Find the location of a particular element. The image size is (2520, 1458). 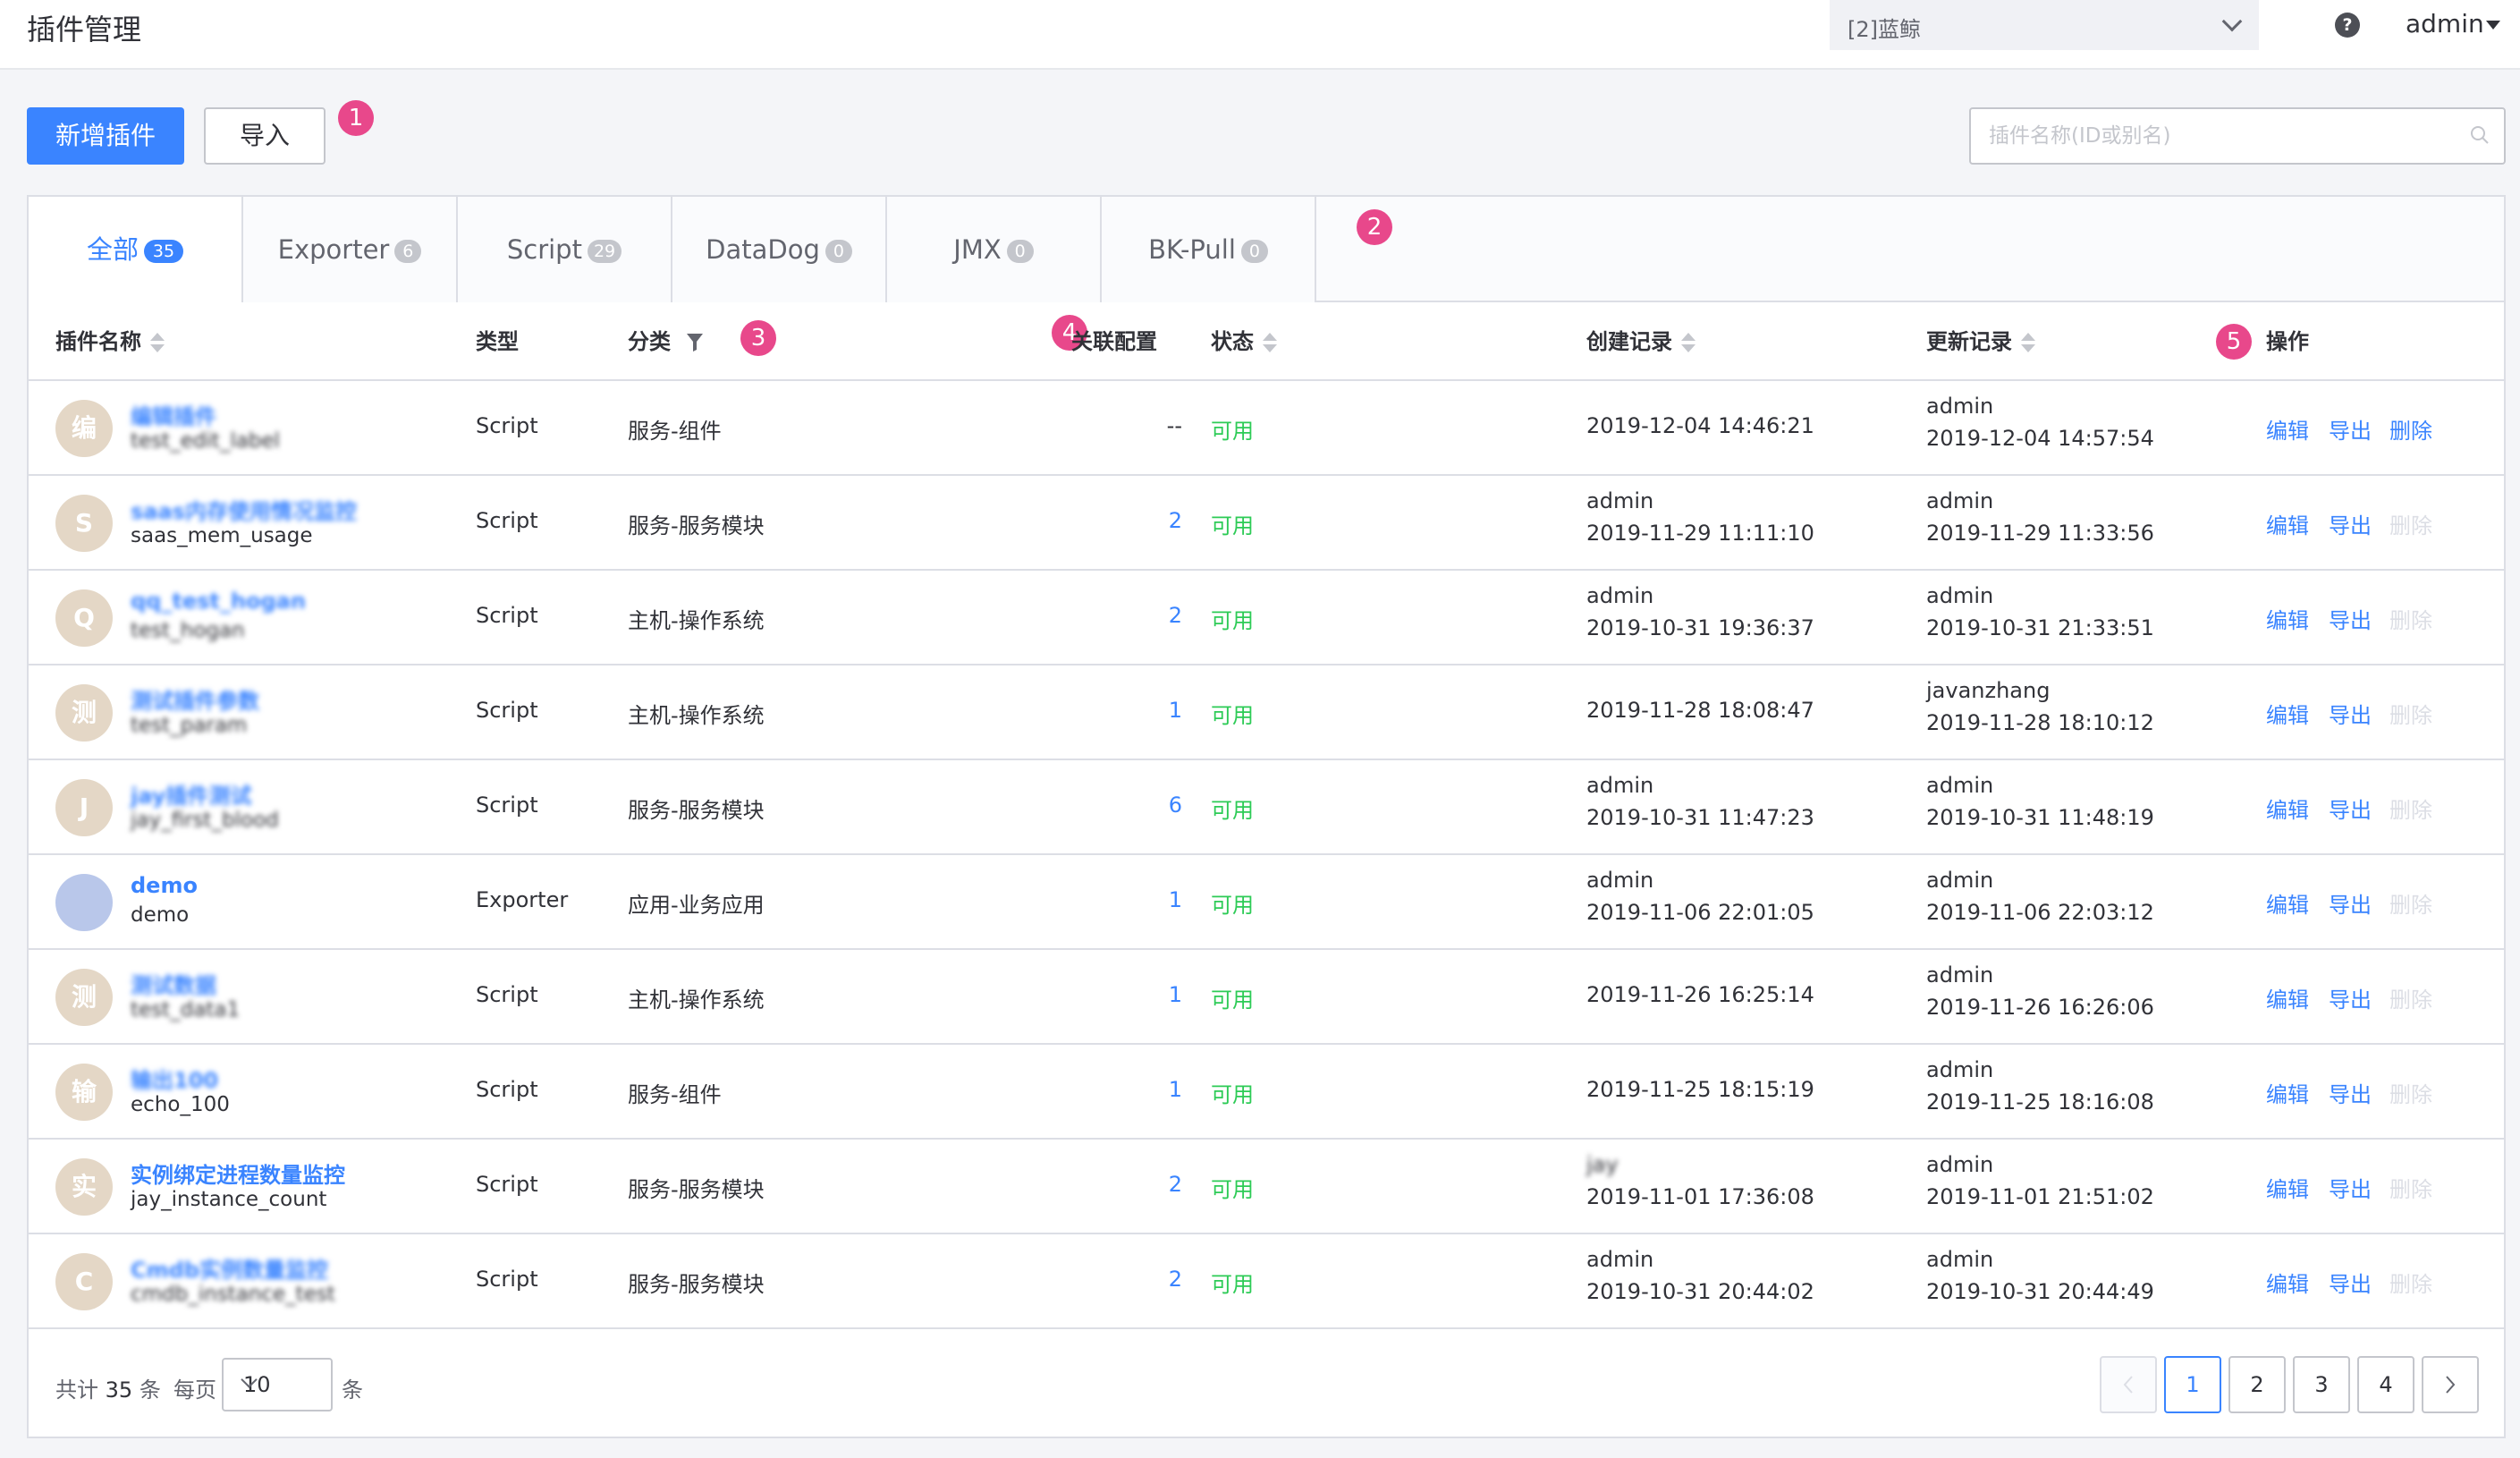

page-button-2: 2 is located at coordinates (2257, 1385).